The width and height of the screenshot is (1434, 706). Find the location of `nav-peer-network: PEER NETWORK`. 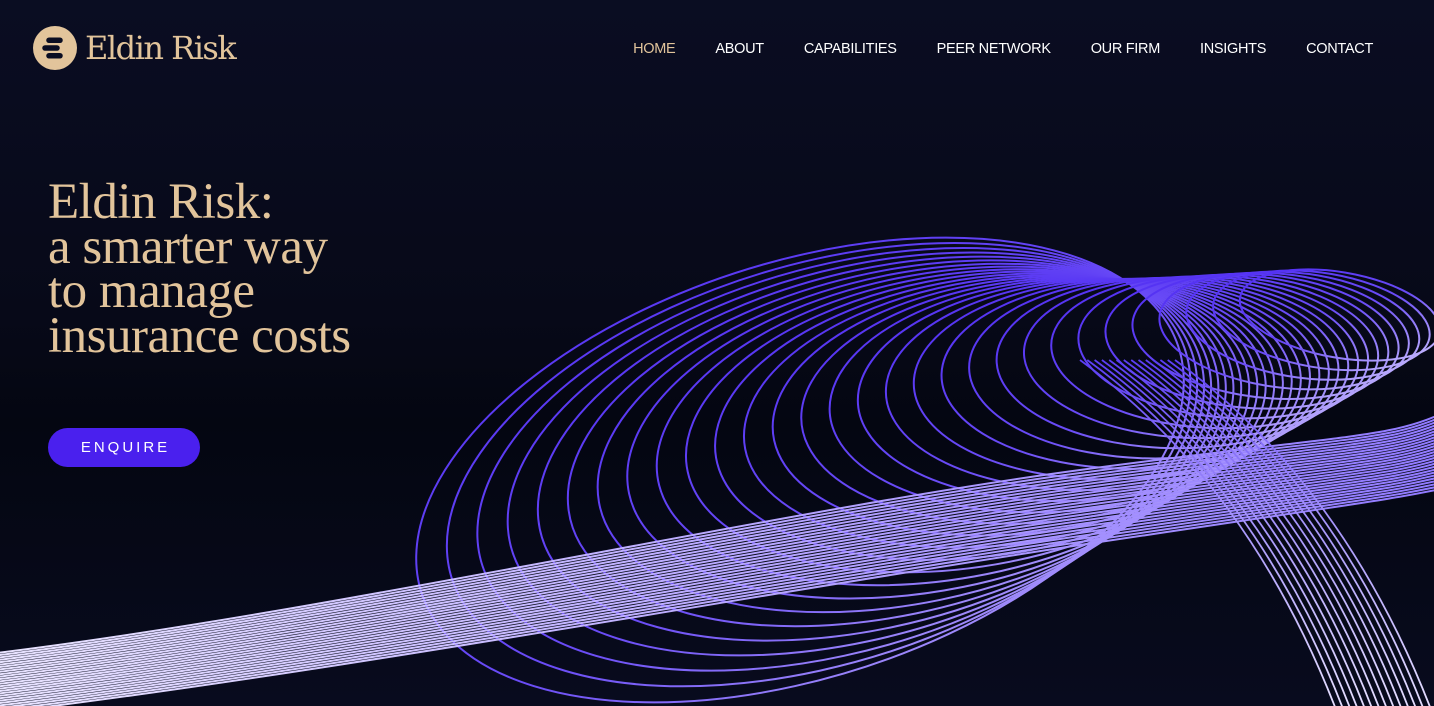

nav-peer-network: PEER NETWORK is located at coordinates (994, 49).